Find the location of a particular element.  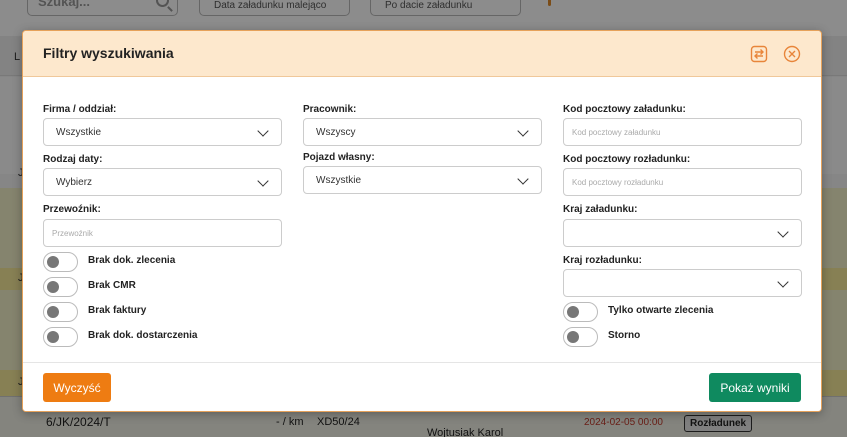

carrier-label: Przewoźnik: is located at coordinates (72, 209).